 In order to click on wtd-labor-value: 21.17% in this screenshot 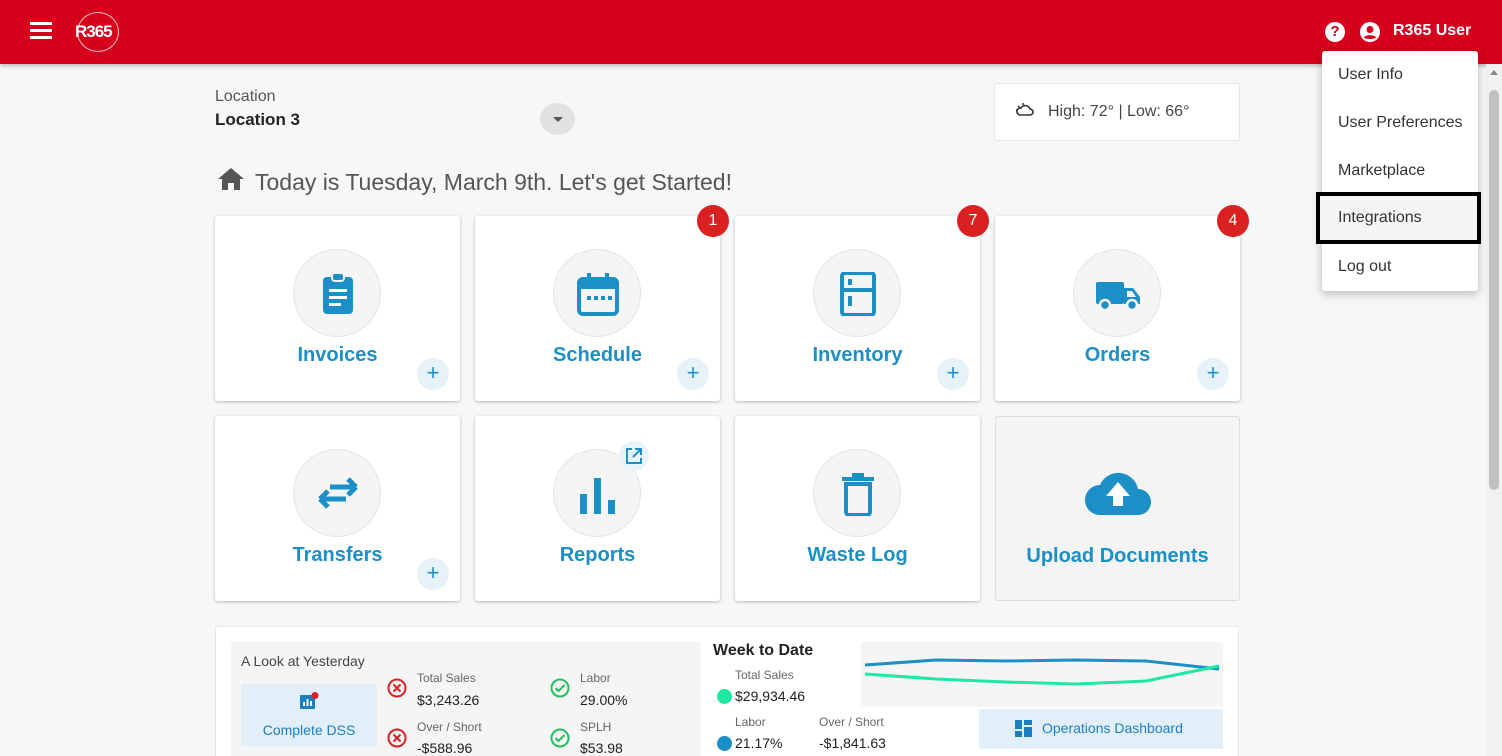, I will do `click(759, 743)`.